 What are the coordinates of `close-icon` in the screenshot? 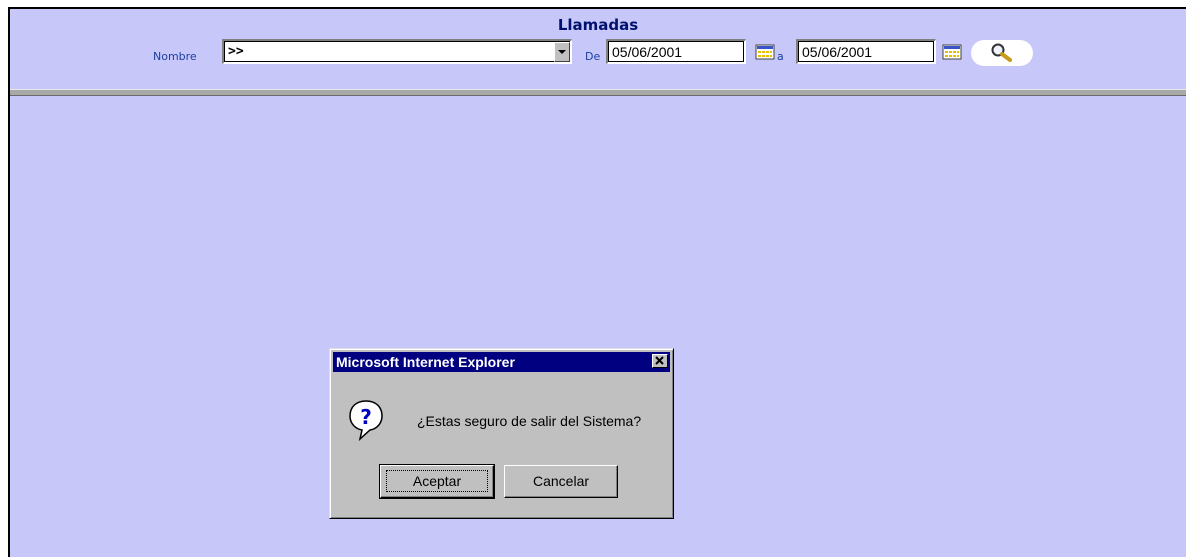 It's located at (659, 360).